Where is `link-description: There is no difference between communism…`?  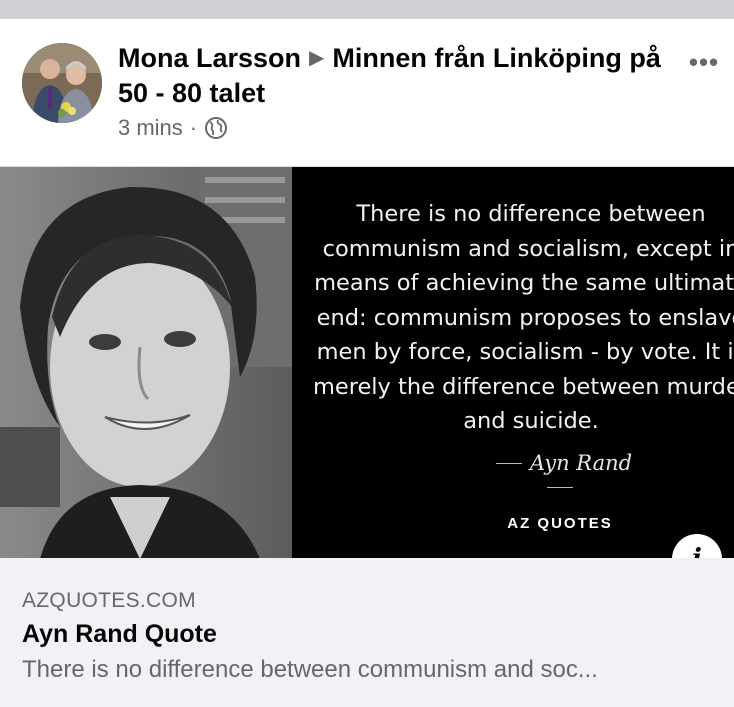
link-description: There is no difference between communism… is located at coordinates (310, 669).